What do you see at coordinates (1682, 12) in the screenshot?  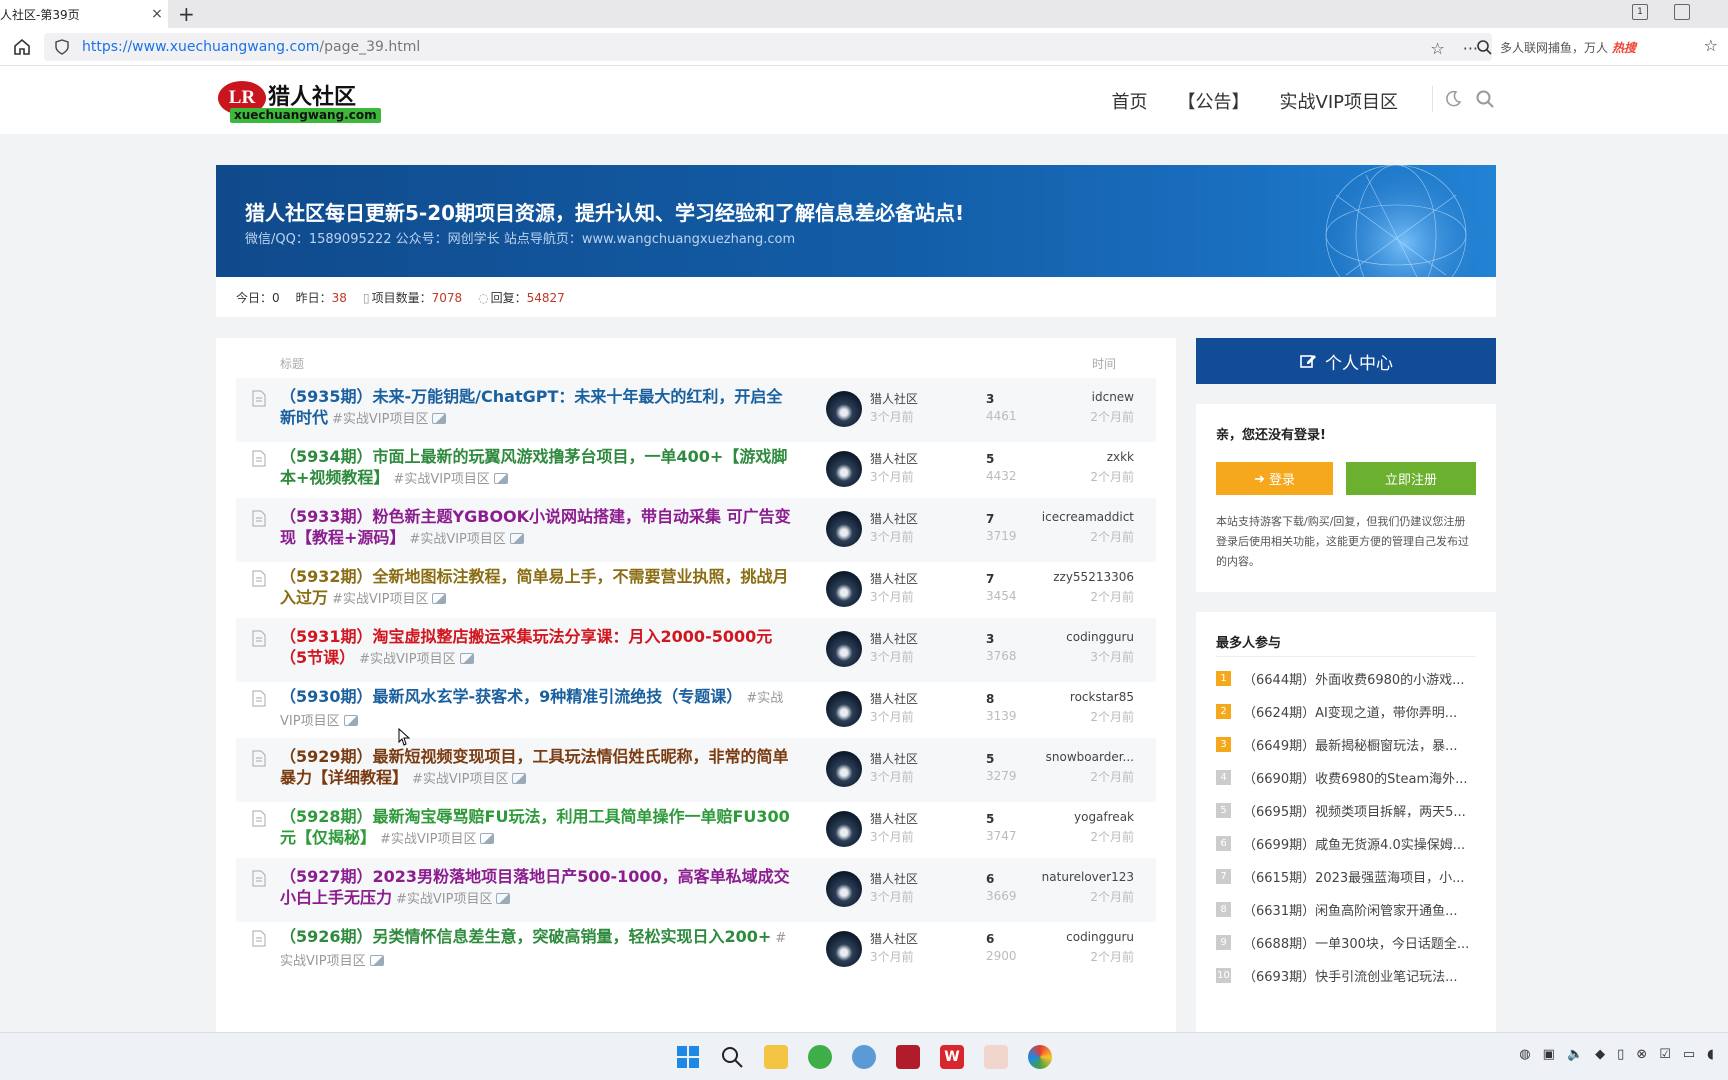 I see `sidebar-toggle-icon` at bounding box center [1682, 12].